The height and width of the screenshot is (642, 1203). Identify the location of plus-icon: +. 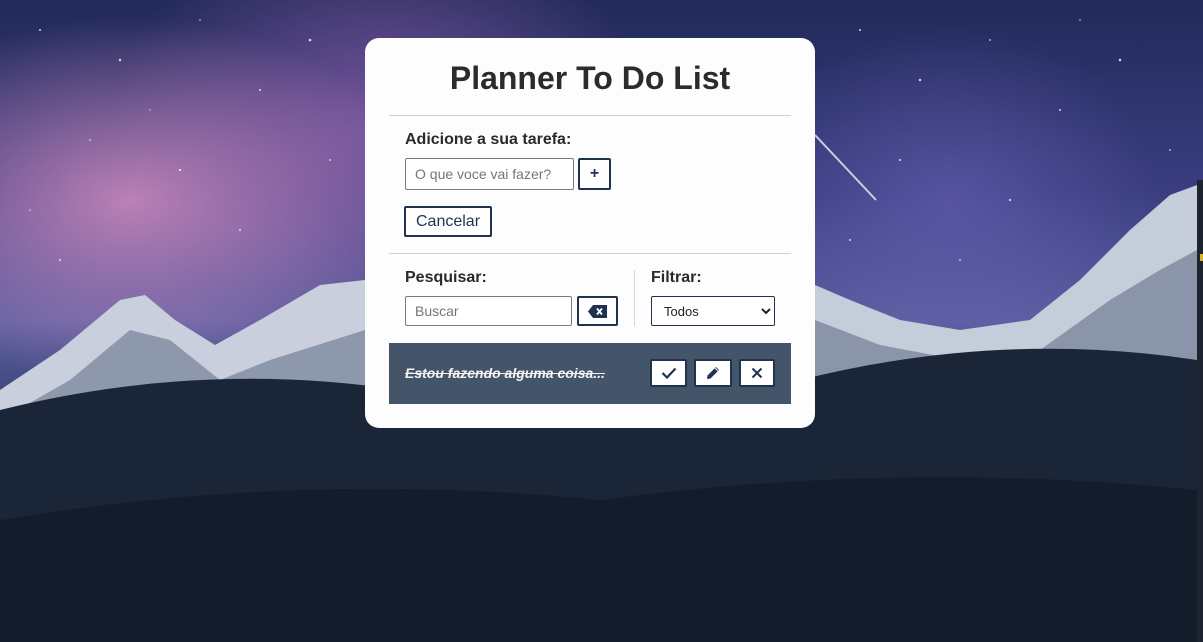
(594, 173).